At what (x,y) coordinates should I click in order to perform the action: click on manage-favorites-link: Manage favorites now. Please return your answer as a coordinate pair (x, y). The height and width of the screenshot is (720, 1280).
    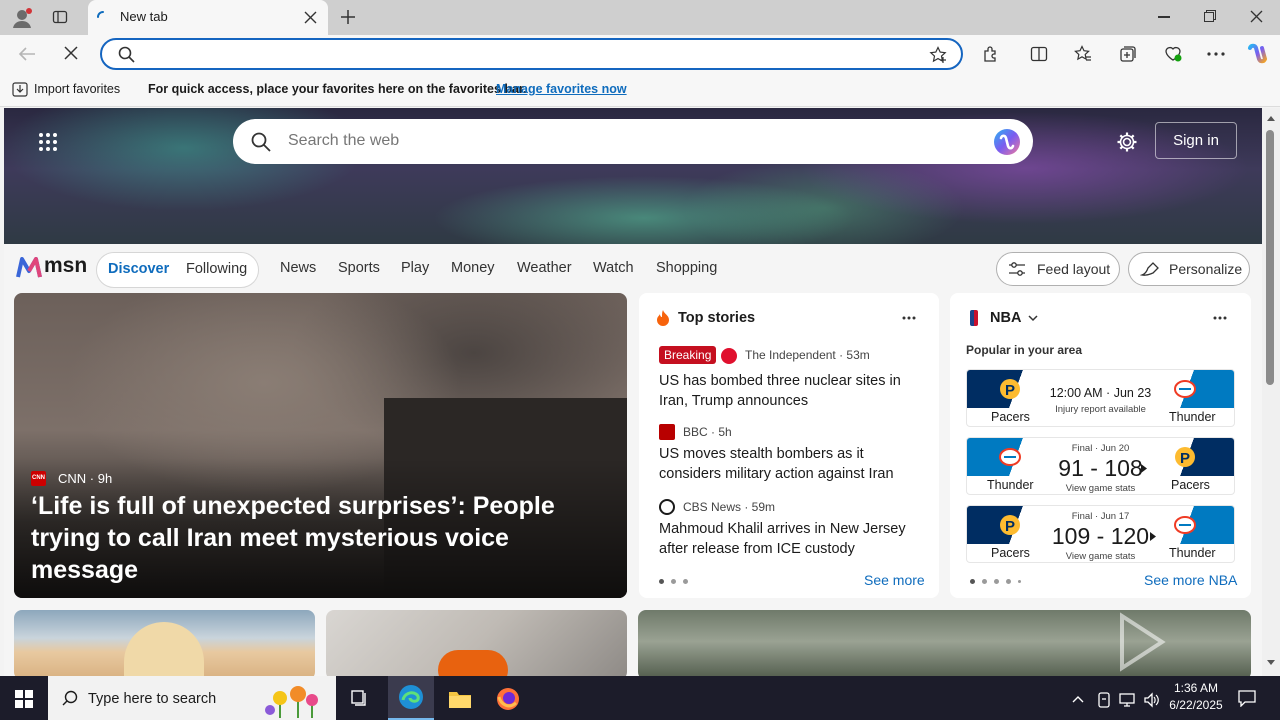
    Looking at the image, I should click on (561, 89).